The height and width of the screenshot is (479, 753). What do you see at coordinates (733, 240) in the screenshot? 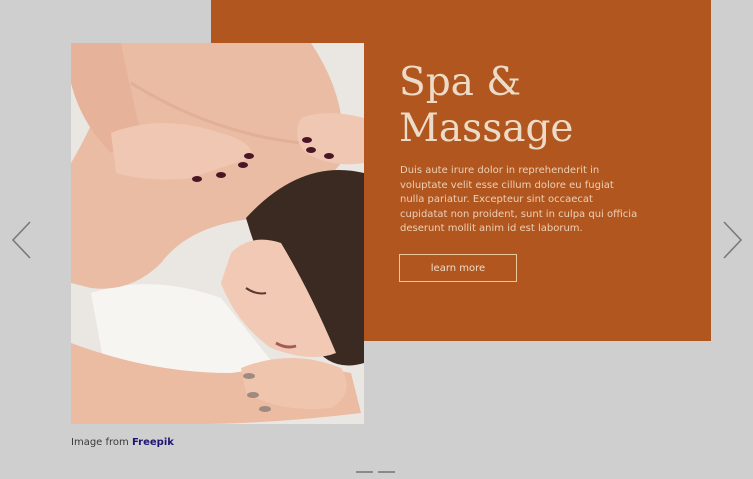
I see `chevron-right-icon` at bounding box center [733, 240].